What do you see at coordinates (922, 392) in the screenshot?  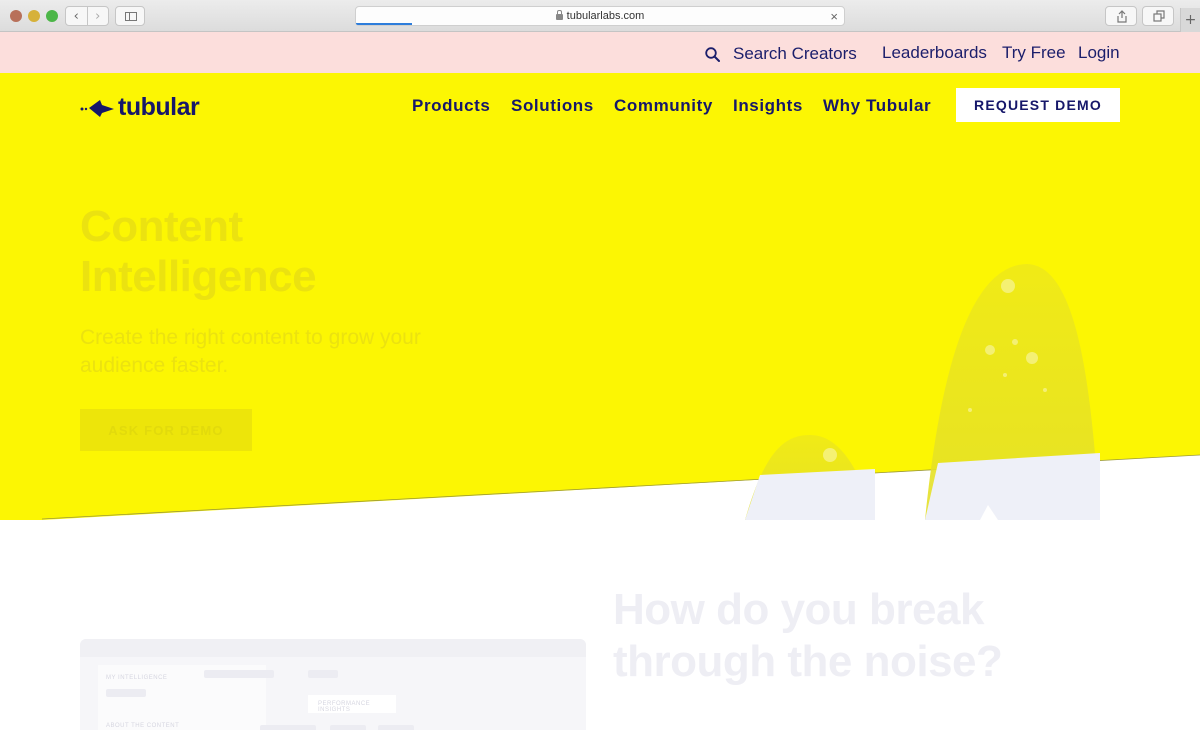 I see `audience-peaks-illustration` at bounding box center [922, 392].